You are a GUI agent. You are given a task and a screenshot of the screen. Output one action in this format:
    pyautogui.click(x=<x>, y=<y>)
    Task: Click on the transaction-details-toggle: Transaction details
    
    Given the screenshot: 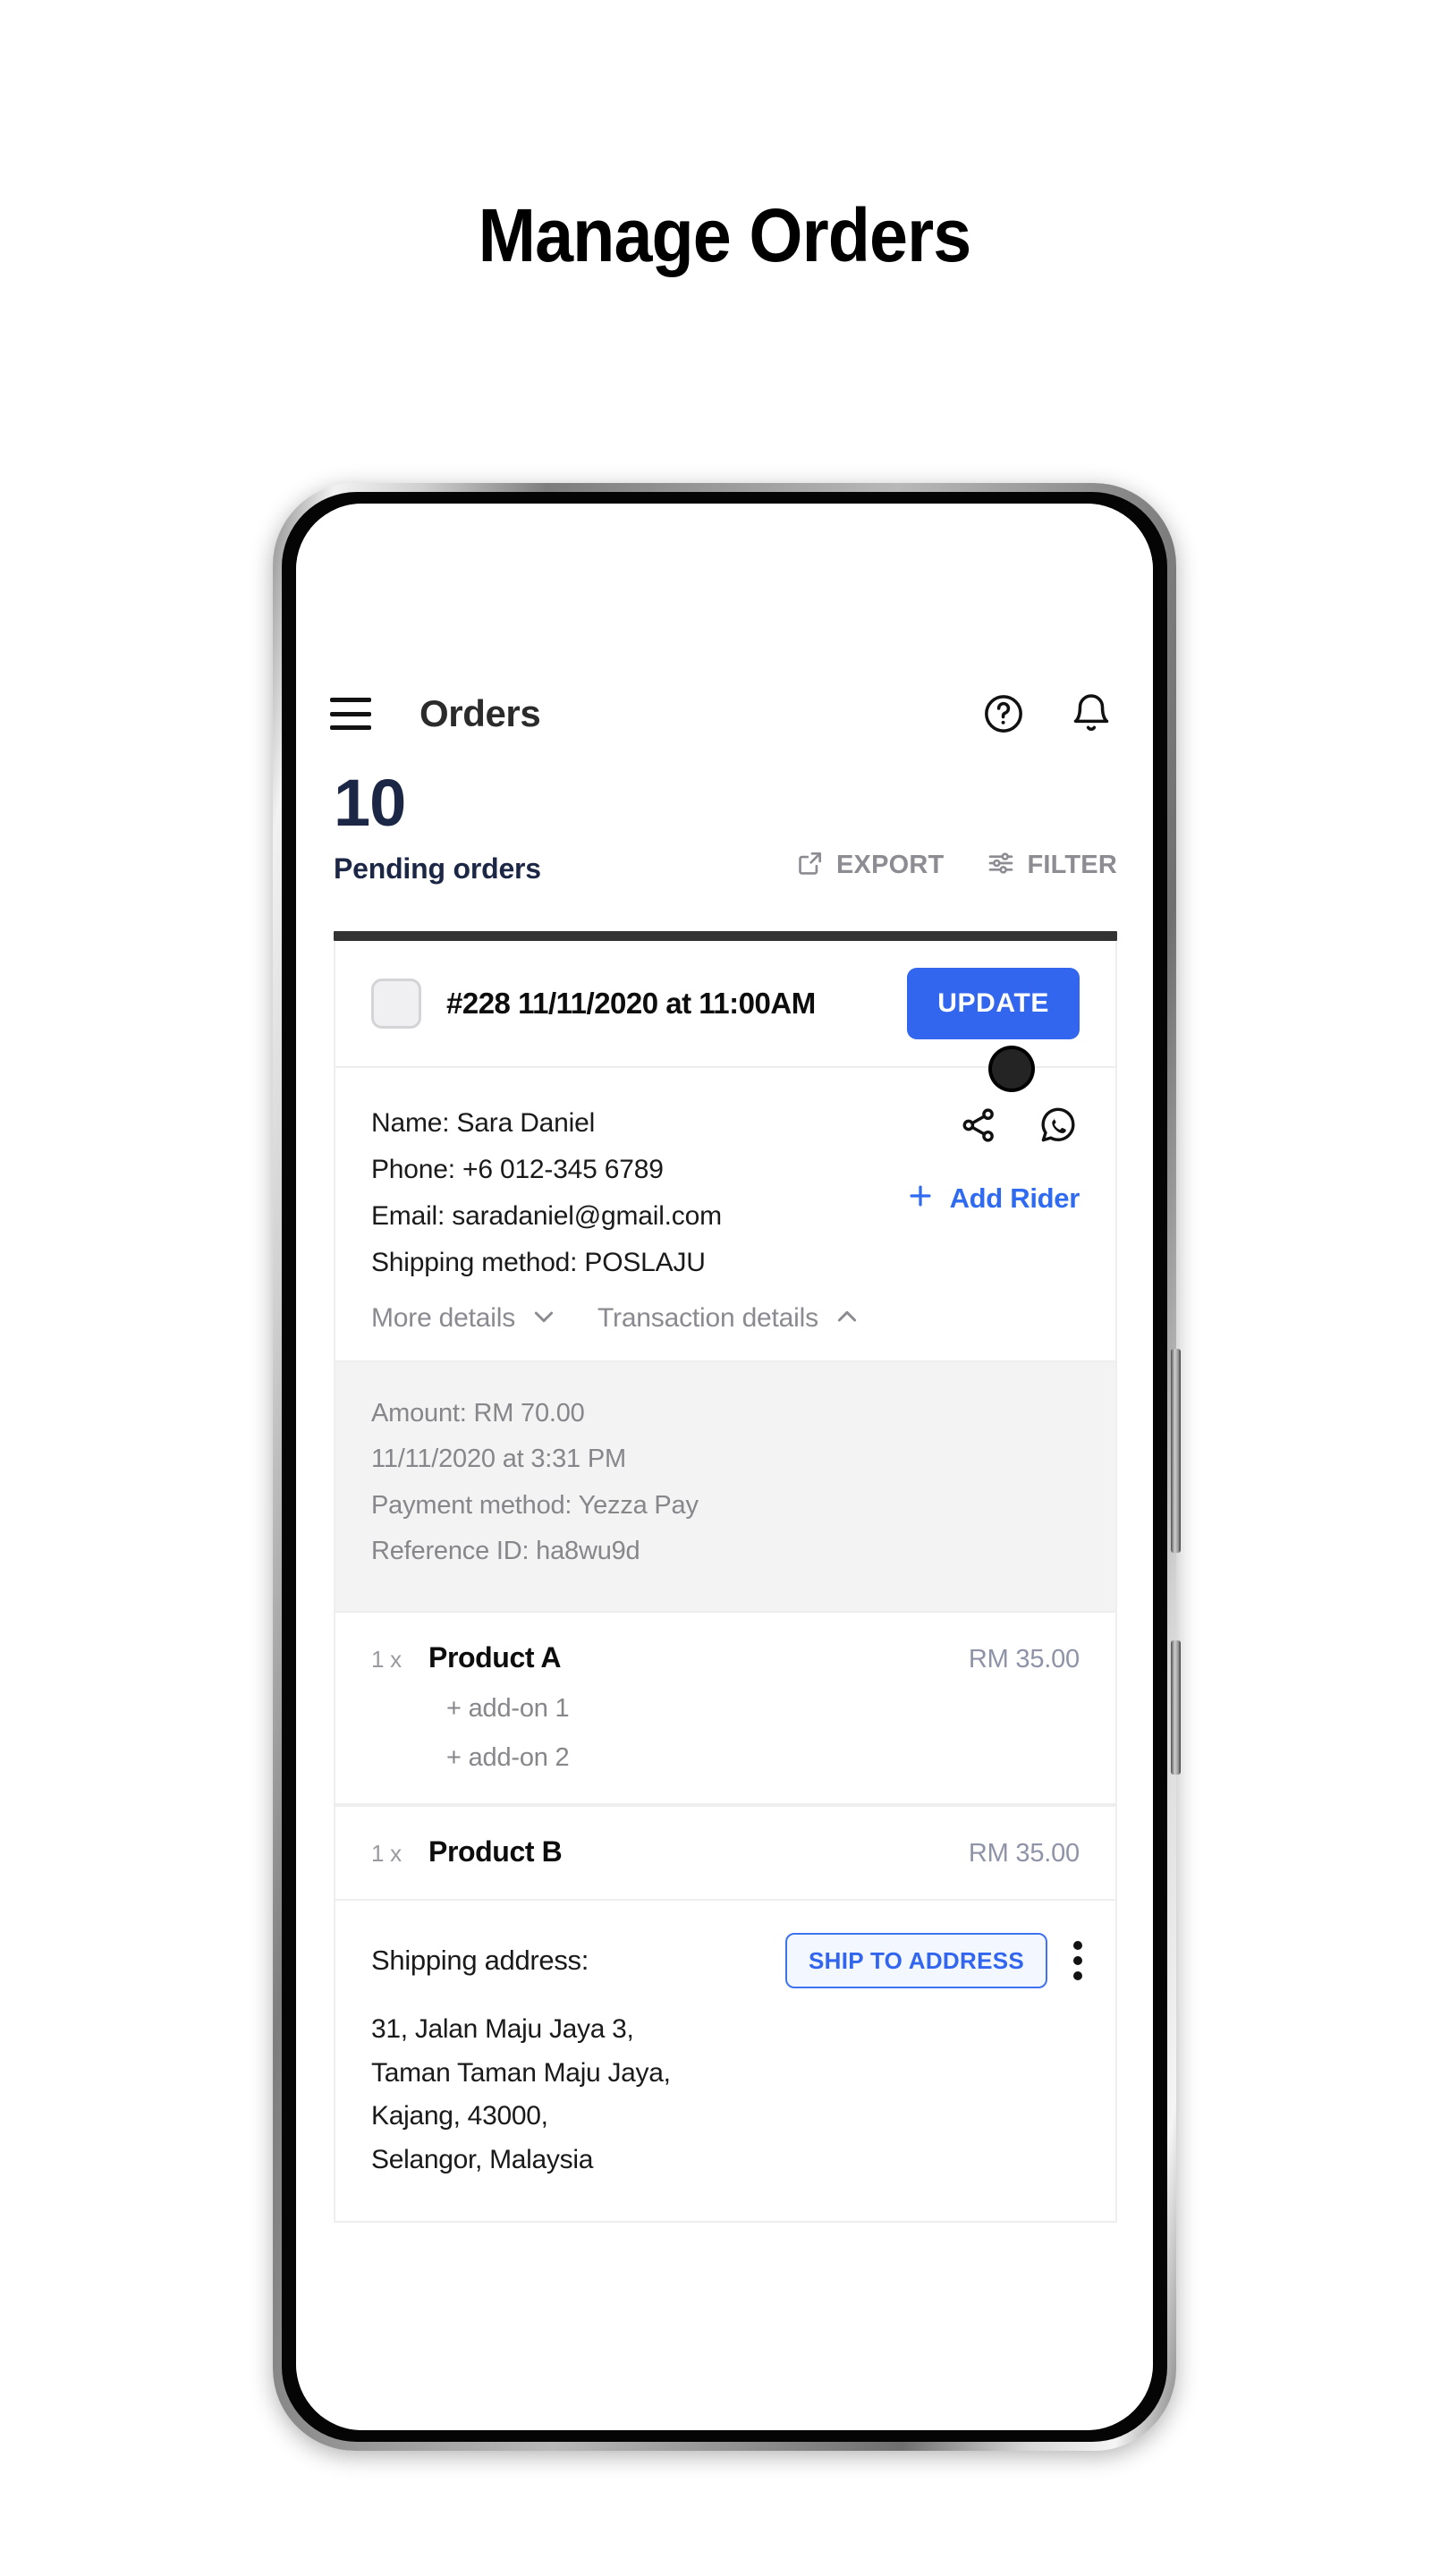 What is the action you would take?
    pyautogui.click(x=729, y=1318)
    